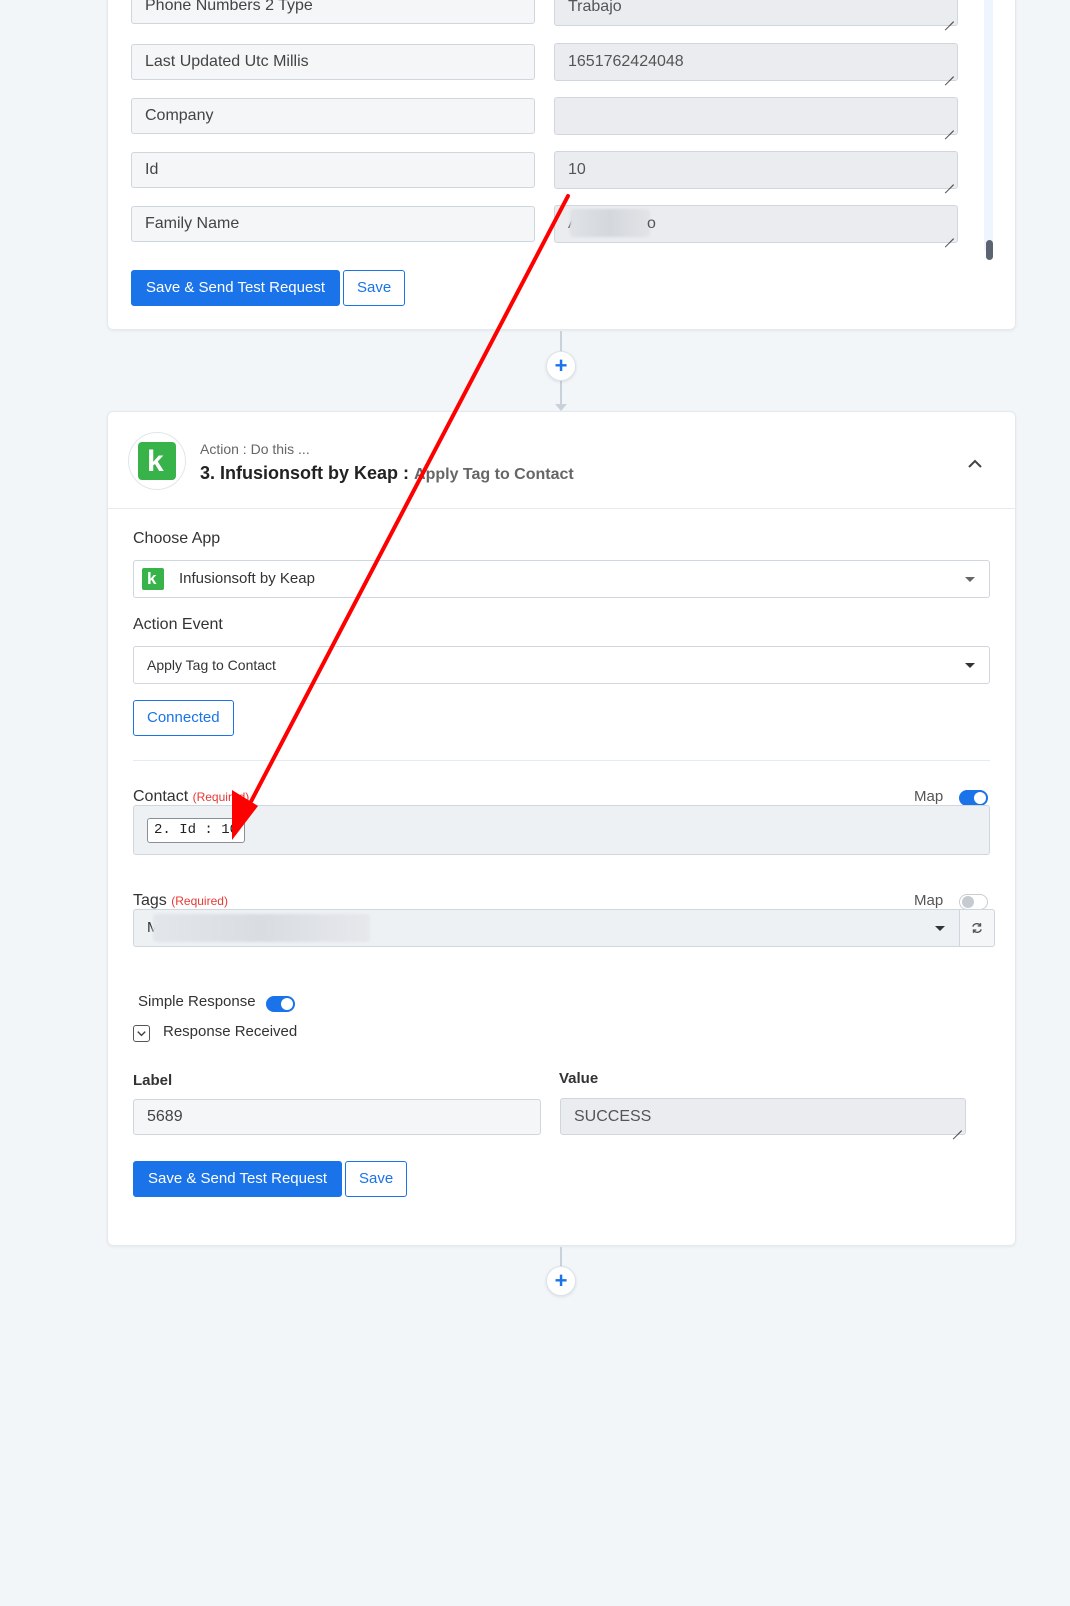 The width and height of the screenshot is (1070, 1606). I want to click on action-event-value: Apply Tag to Contact, so click(211, 665).